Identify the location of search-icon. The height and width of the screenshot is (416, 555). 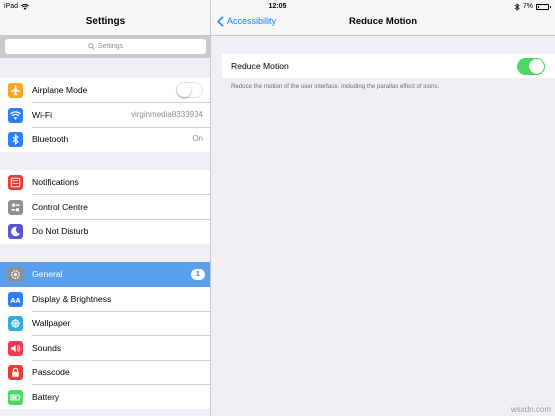
(91, 46).